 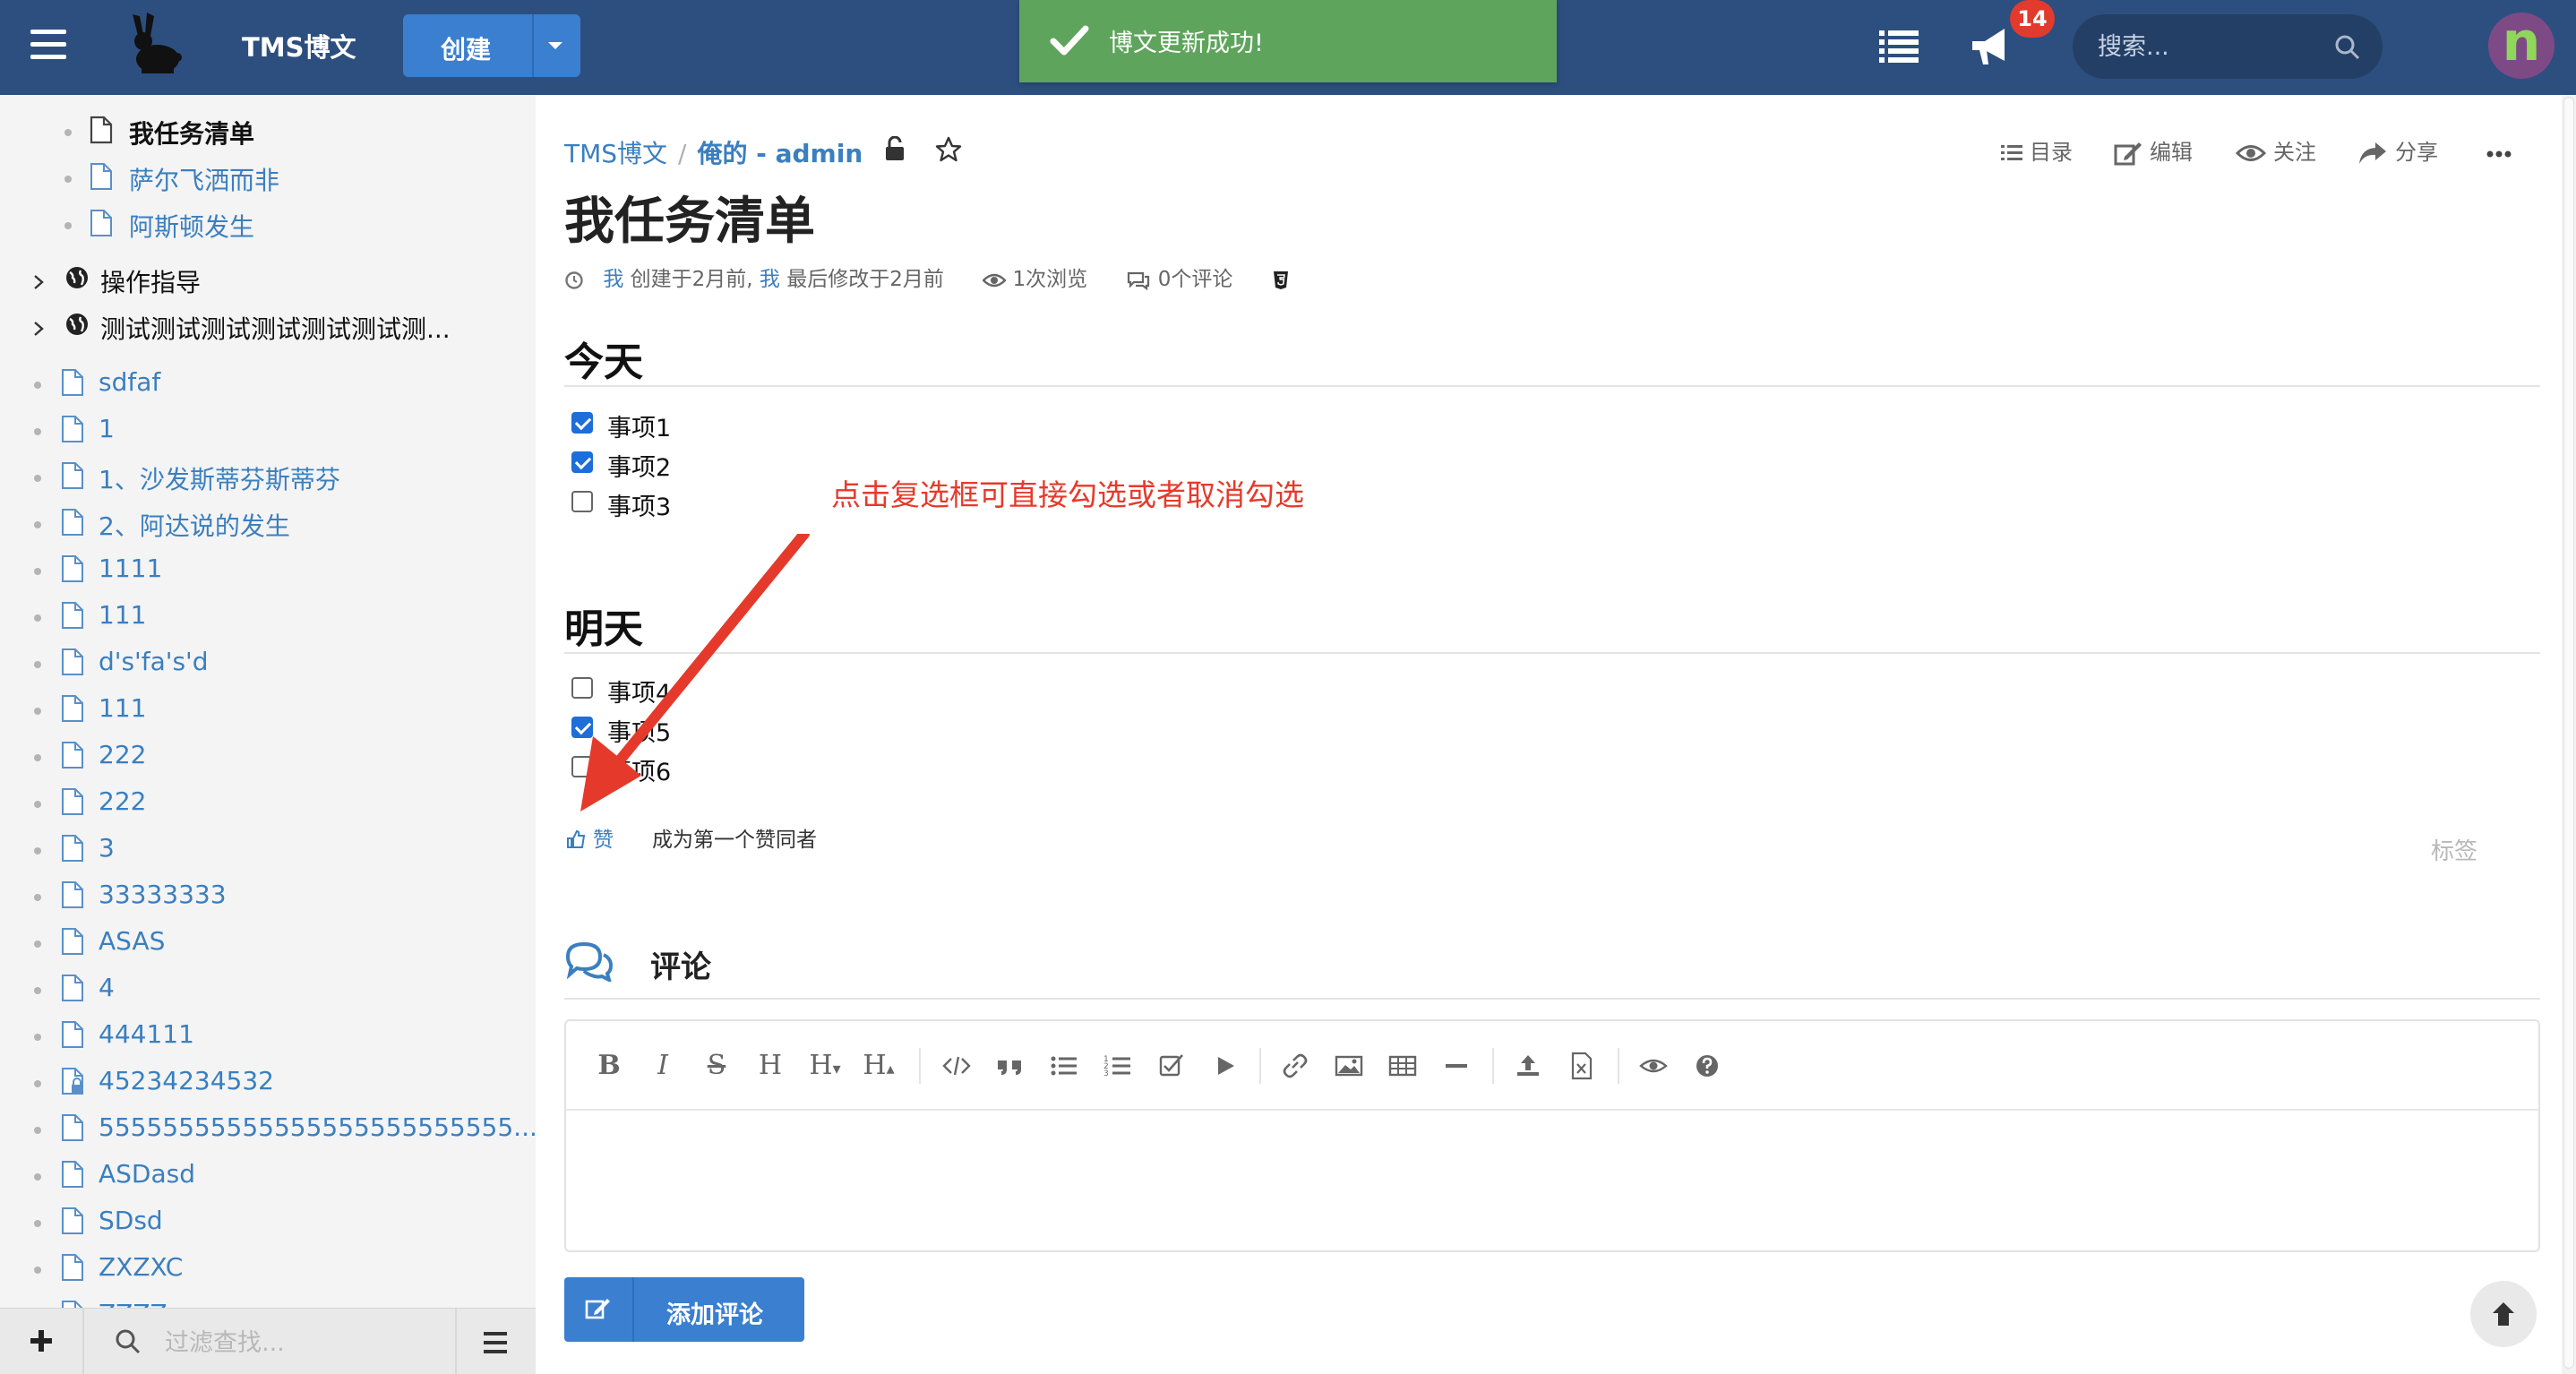 What do you see at coordinates (1349, 1066) in the screenshot?
I see `image-icon` at bounding box center [1349, 1066].